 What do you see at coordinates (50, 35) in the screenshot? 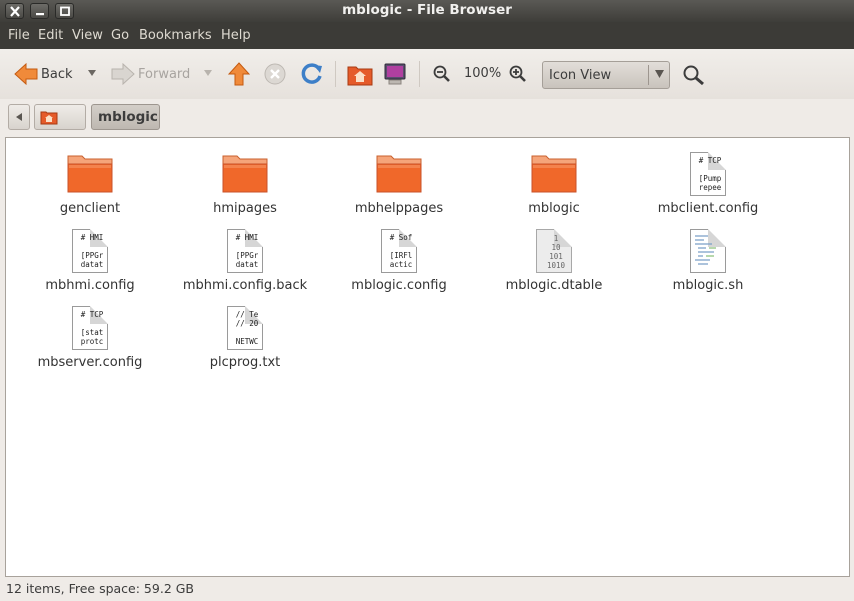
I see `menu-edit: Edit` at bounding box center [50, 35].